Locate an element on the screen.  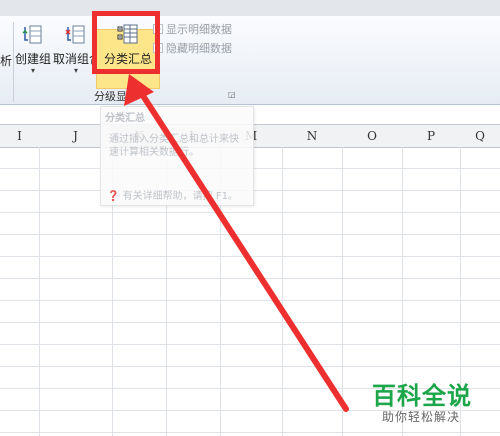
watermark: 百科全说 助你轻松解决 is located at coordinates (434, 405).